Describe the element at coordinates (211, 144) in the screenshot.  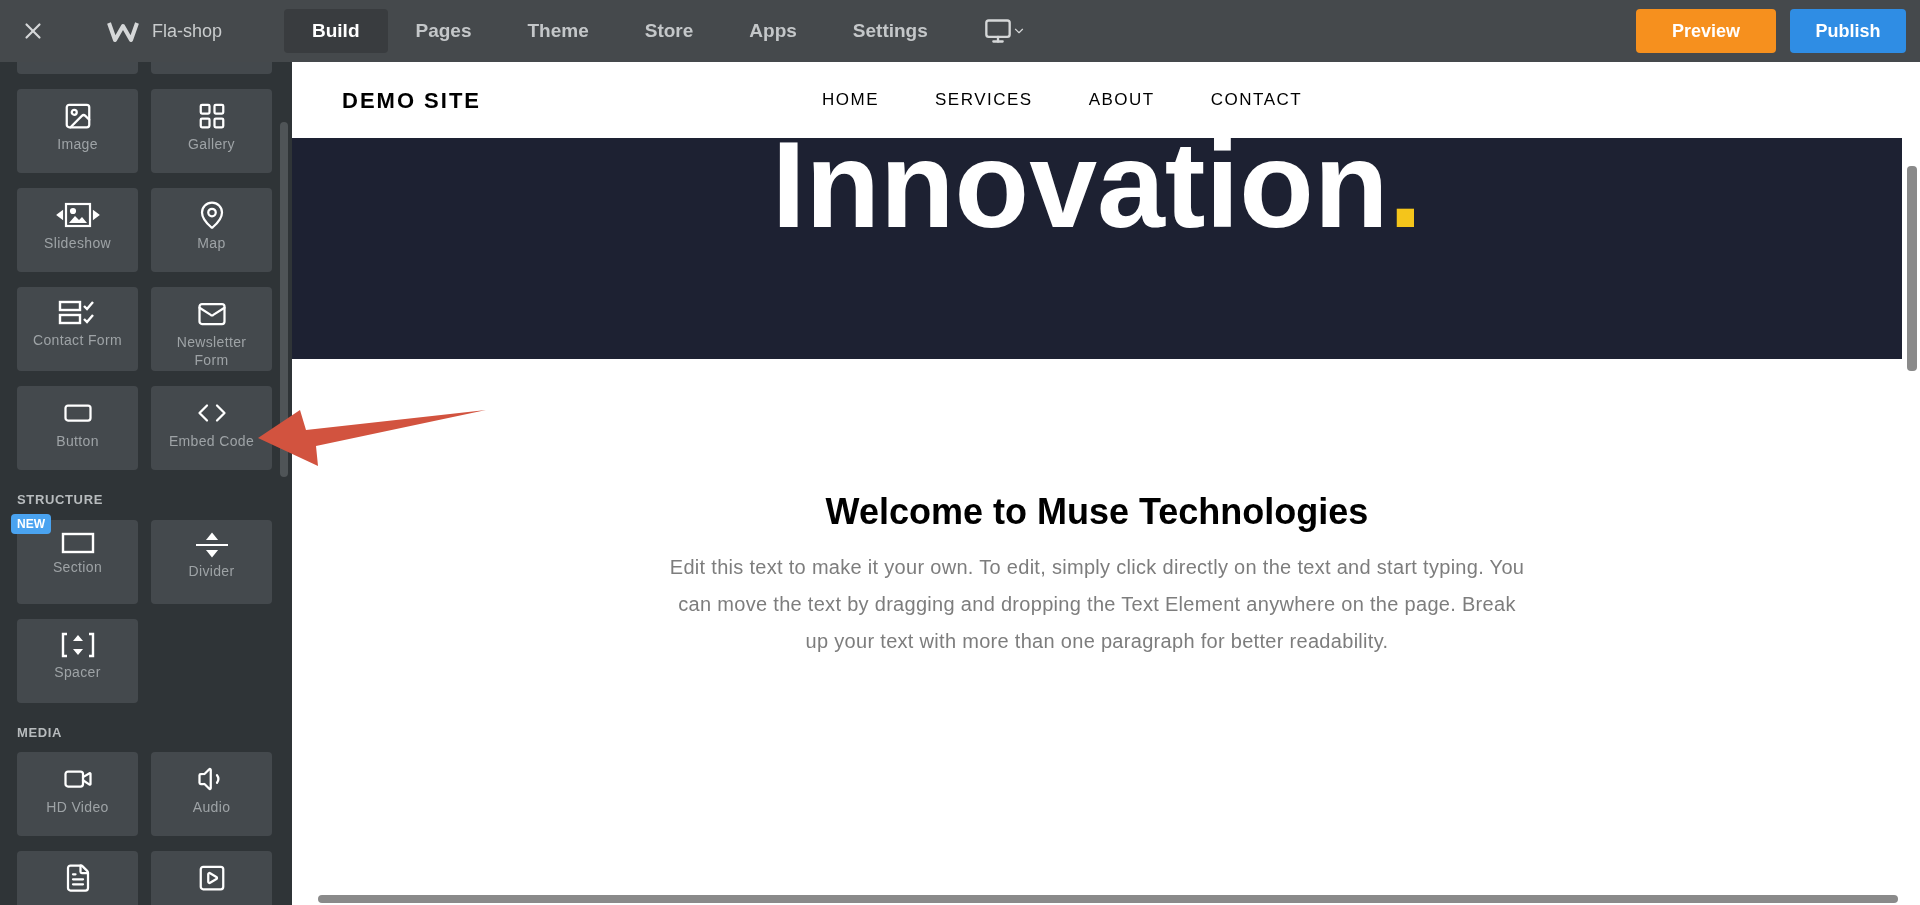
I see `tile-label: Gallery` at that location.